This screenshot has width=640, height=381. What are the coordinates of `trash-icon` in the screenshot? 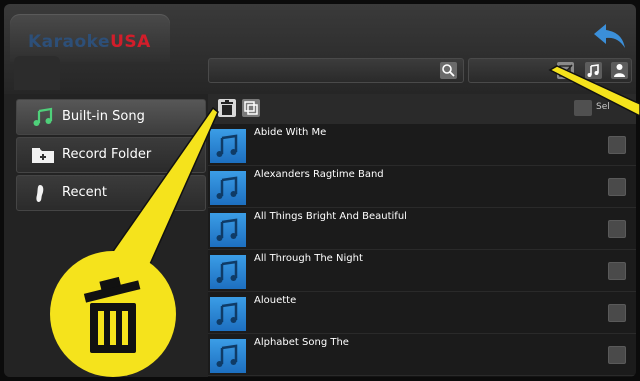 It's located at (112, 314).